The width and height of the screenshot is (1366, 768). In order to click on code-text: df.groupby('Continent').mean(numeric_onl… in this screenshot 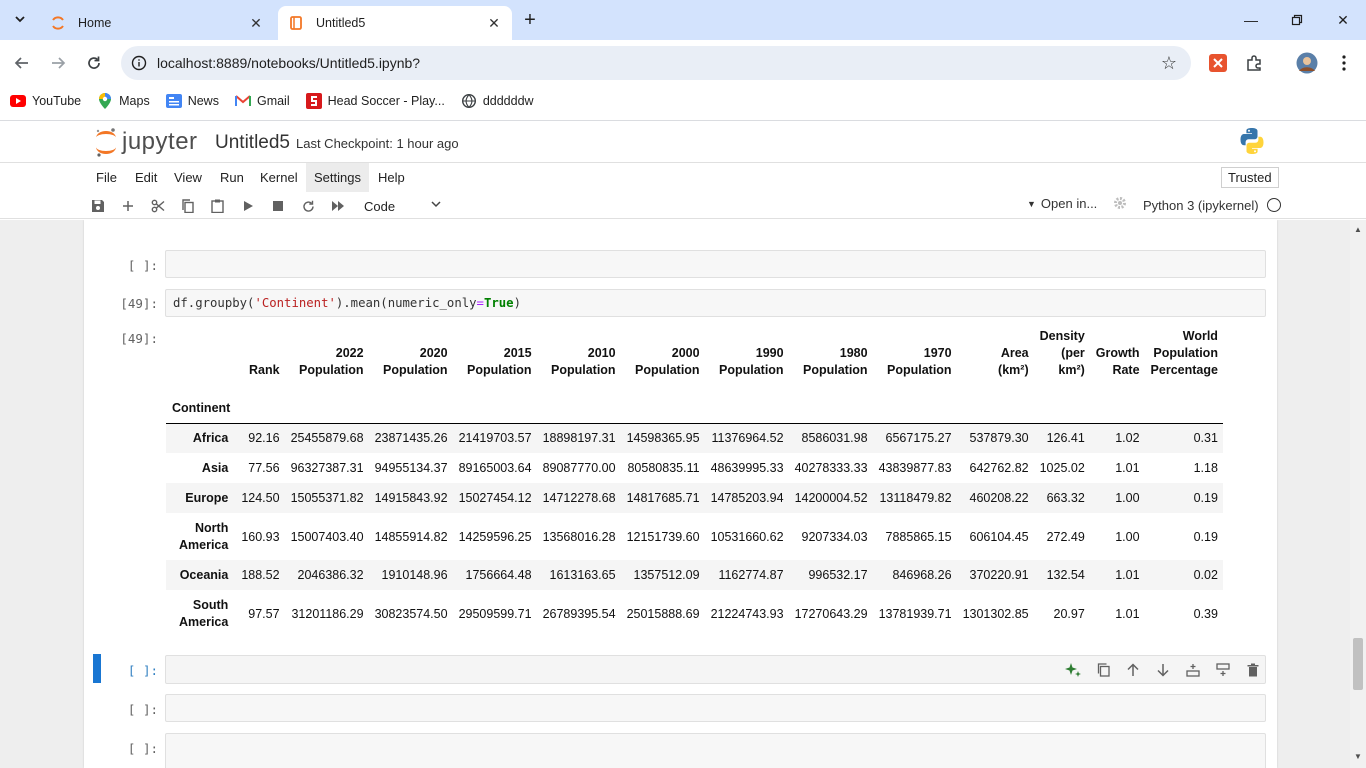, I will do `click(347, 303)`.